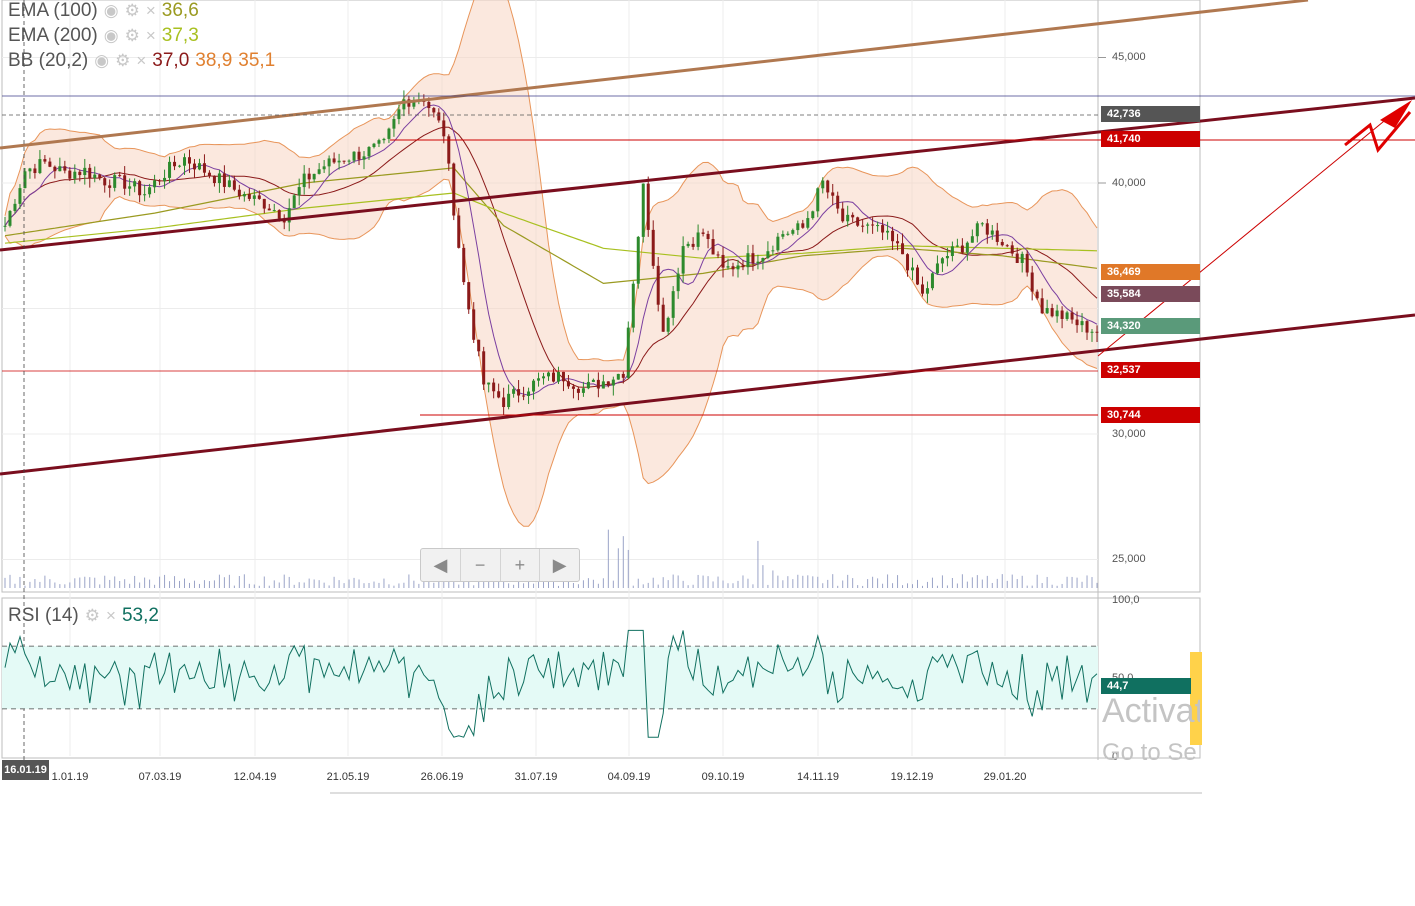  Describe the element at coordinates (1150, 139) in the screenshot. I see `price-tag: 41,740` at that location.